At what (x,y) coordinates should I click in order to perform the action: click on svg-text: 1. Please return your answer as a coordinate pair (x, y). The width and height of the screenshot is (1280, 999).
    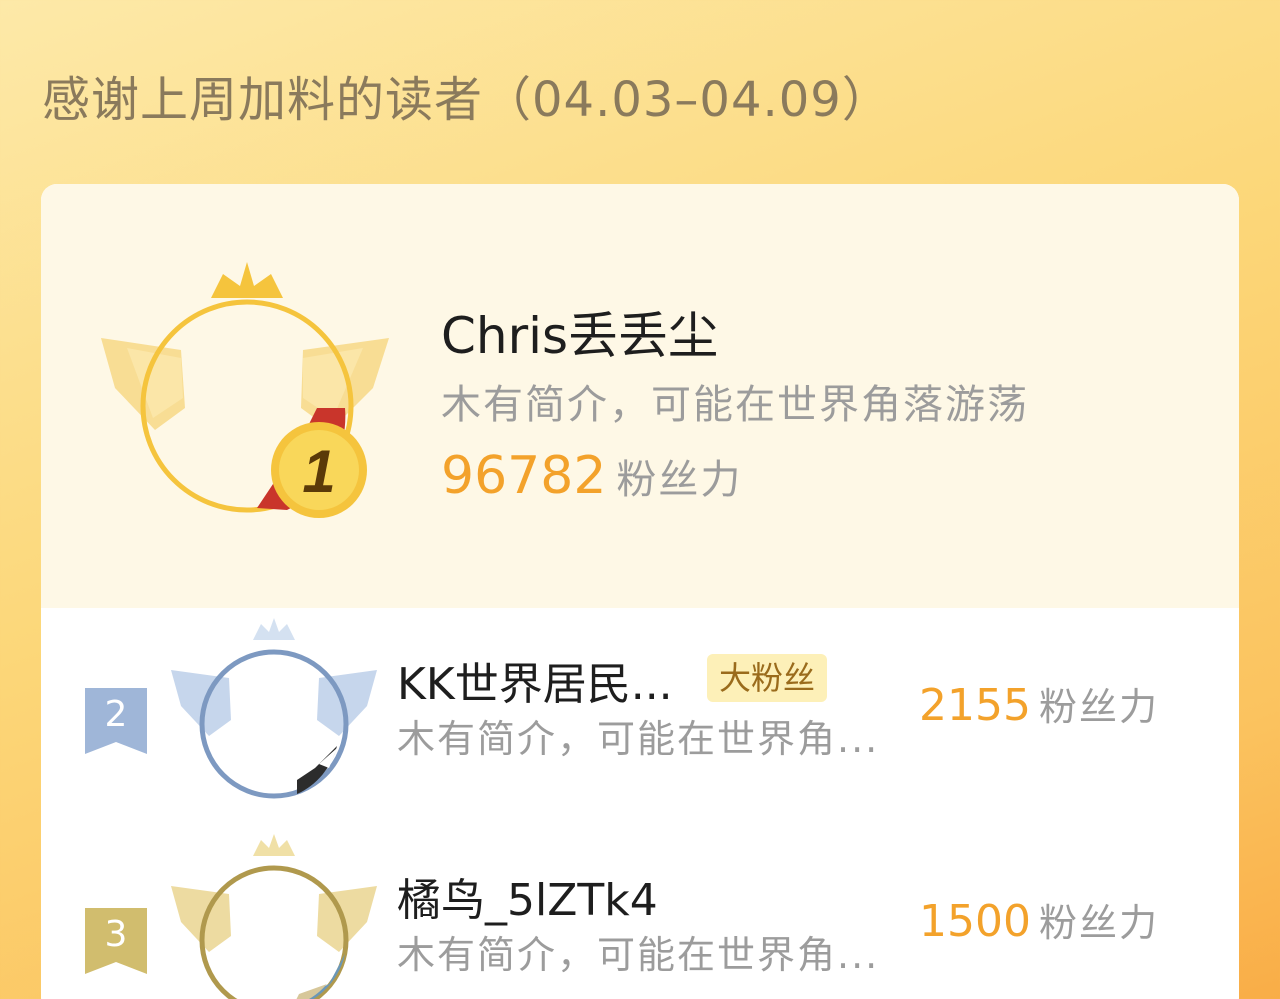
    Looking at the image, I should click on (318, 471).